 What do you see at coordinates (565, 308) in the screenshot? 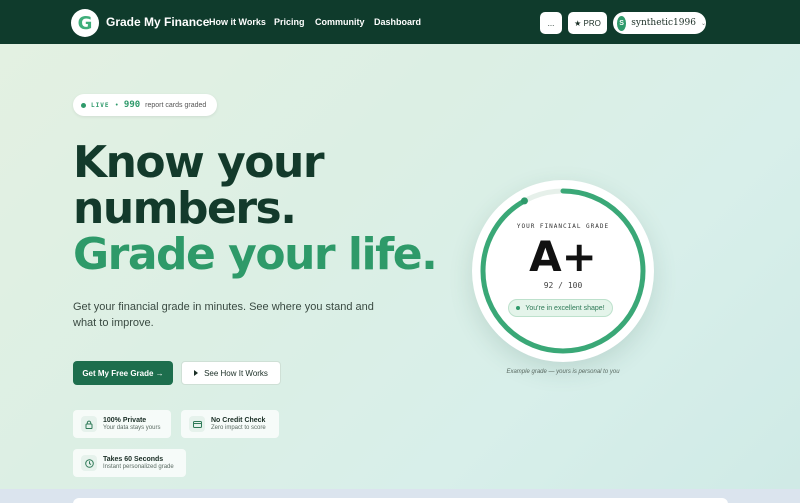
I see `grade-status-text: You're in excellent shape!` at bounding box center [565, 308].